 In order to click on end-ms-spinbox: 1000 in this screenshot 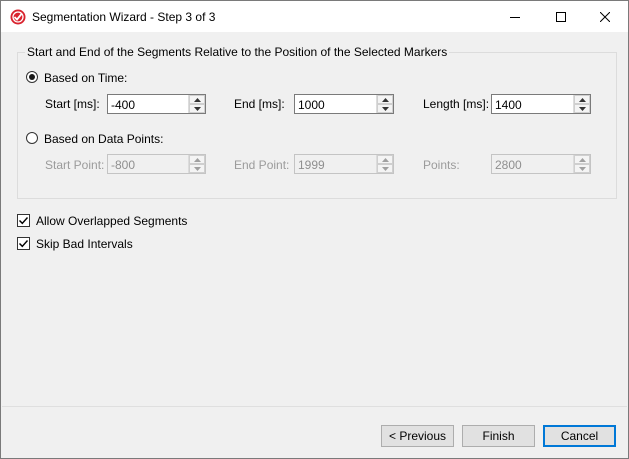, I will do `click(344, 104)`.